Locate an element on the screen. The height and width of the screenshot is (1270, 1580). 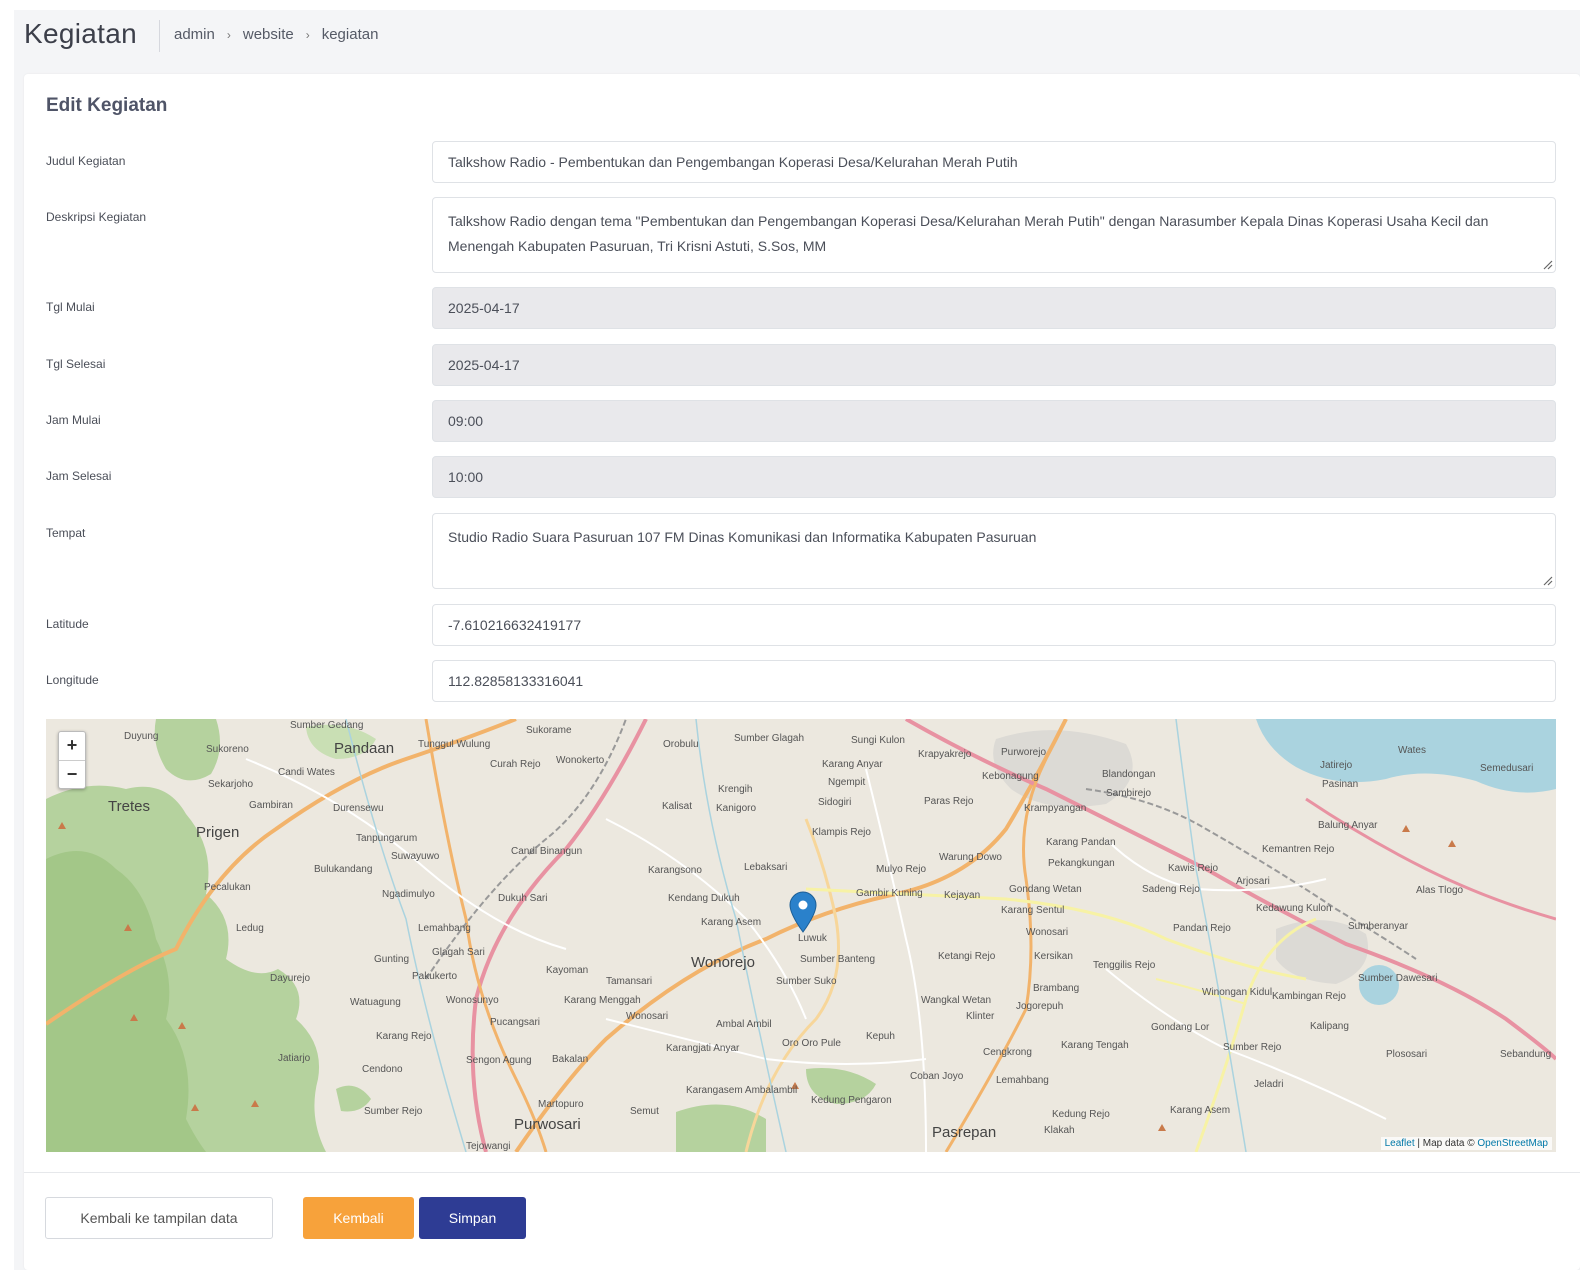
place-label: Duyung is located at coordinates (141, 736).